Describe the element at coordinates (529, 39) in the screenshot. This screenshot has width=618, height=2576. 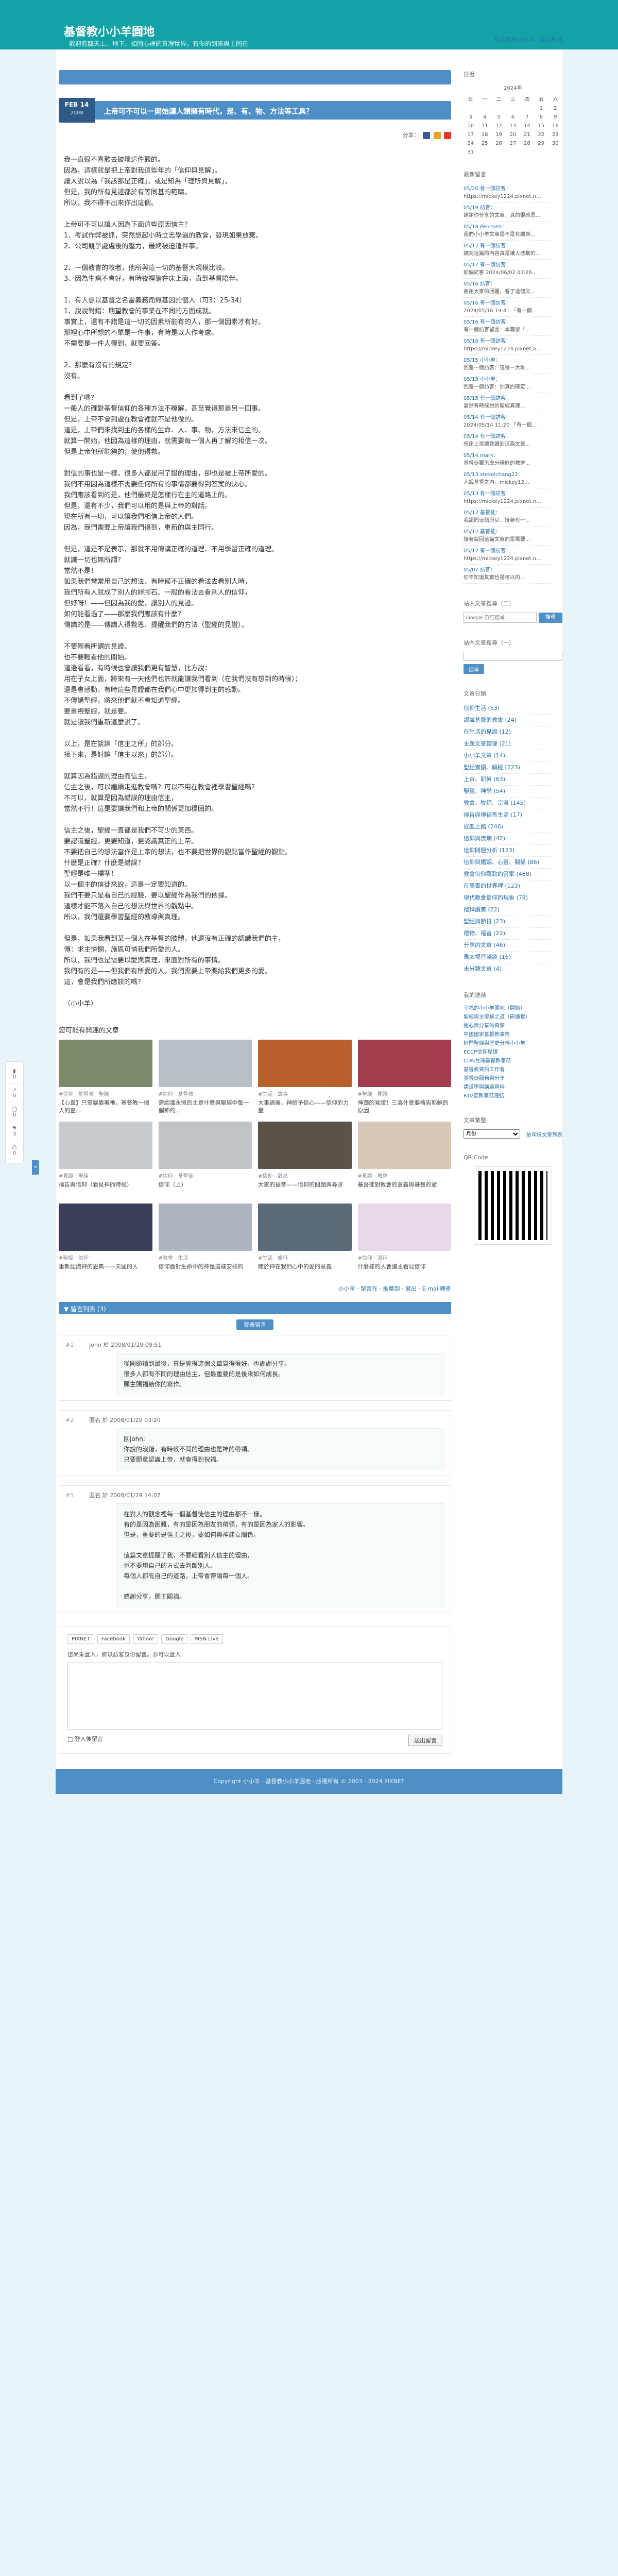
I see `header-links: 歡迎來到小小羊 · 登出系列` at that location.